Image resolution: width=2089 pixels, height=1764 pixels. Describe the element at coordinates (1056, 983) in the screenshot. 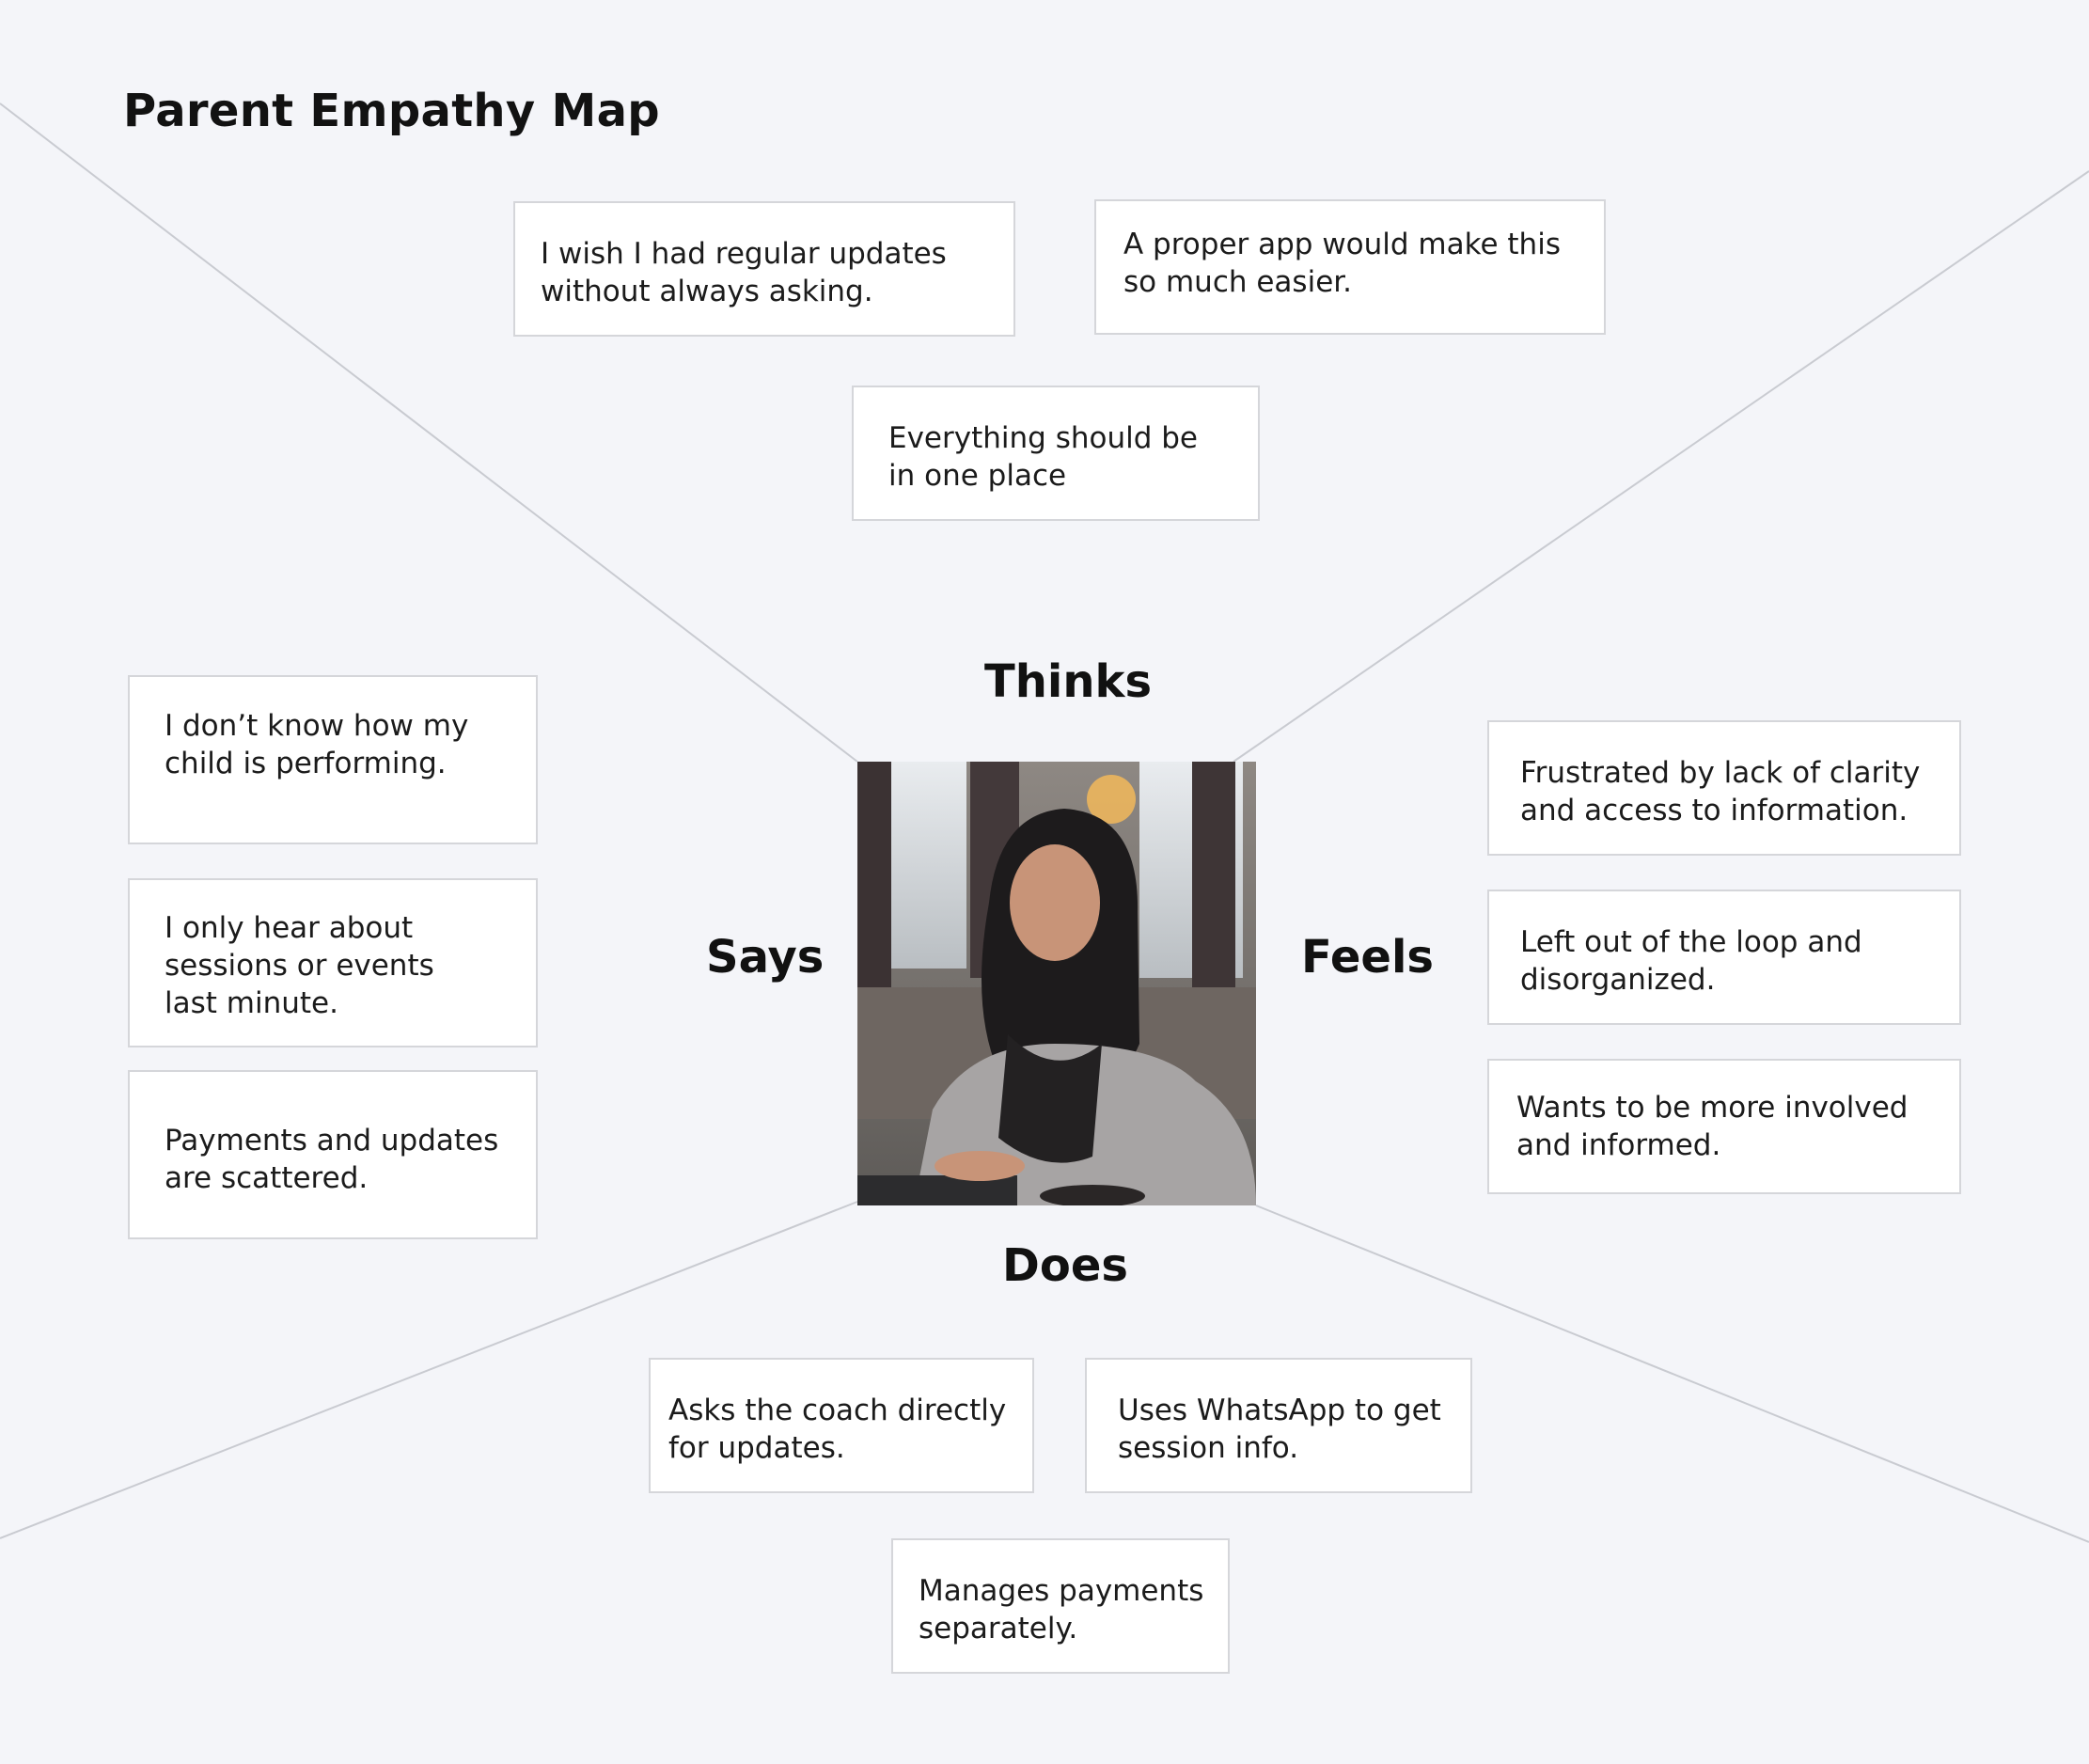

I see `persona-photo` at that location.